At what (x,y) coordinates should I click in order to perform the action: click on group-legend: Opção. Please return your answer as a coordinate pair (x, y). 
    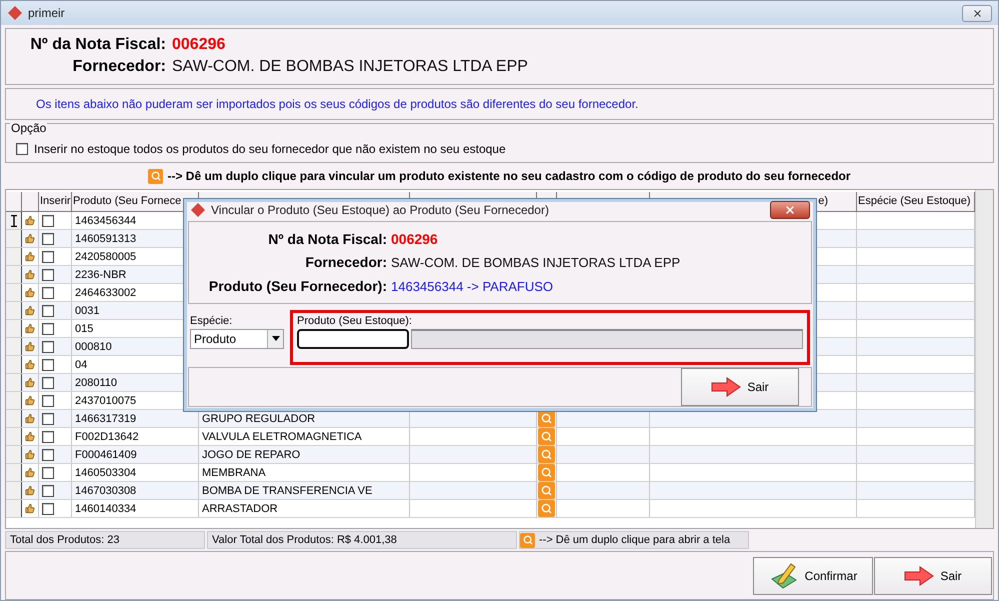
    Looking at the image, I should click on (29, 128).